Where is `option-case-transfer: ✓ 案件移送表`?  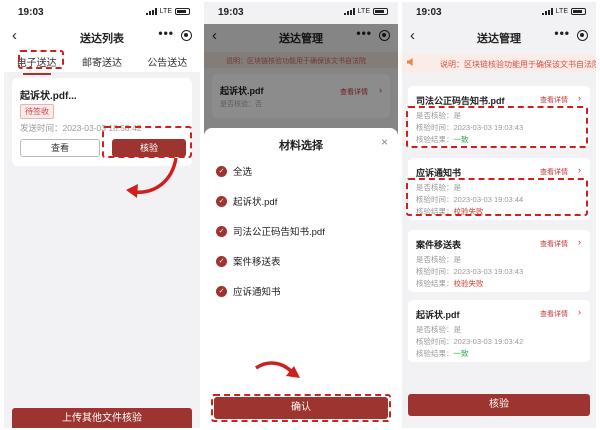 option-case-transfer: ✓ 案件移送表 is located at coordinates (248, 261).